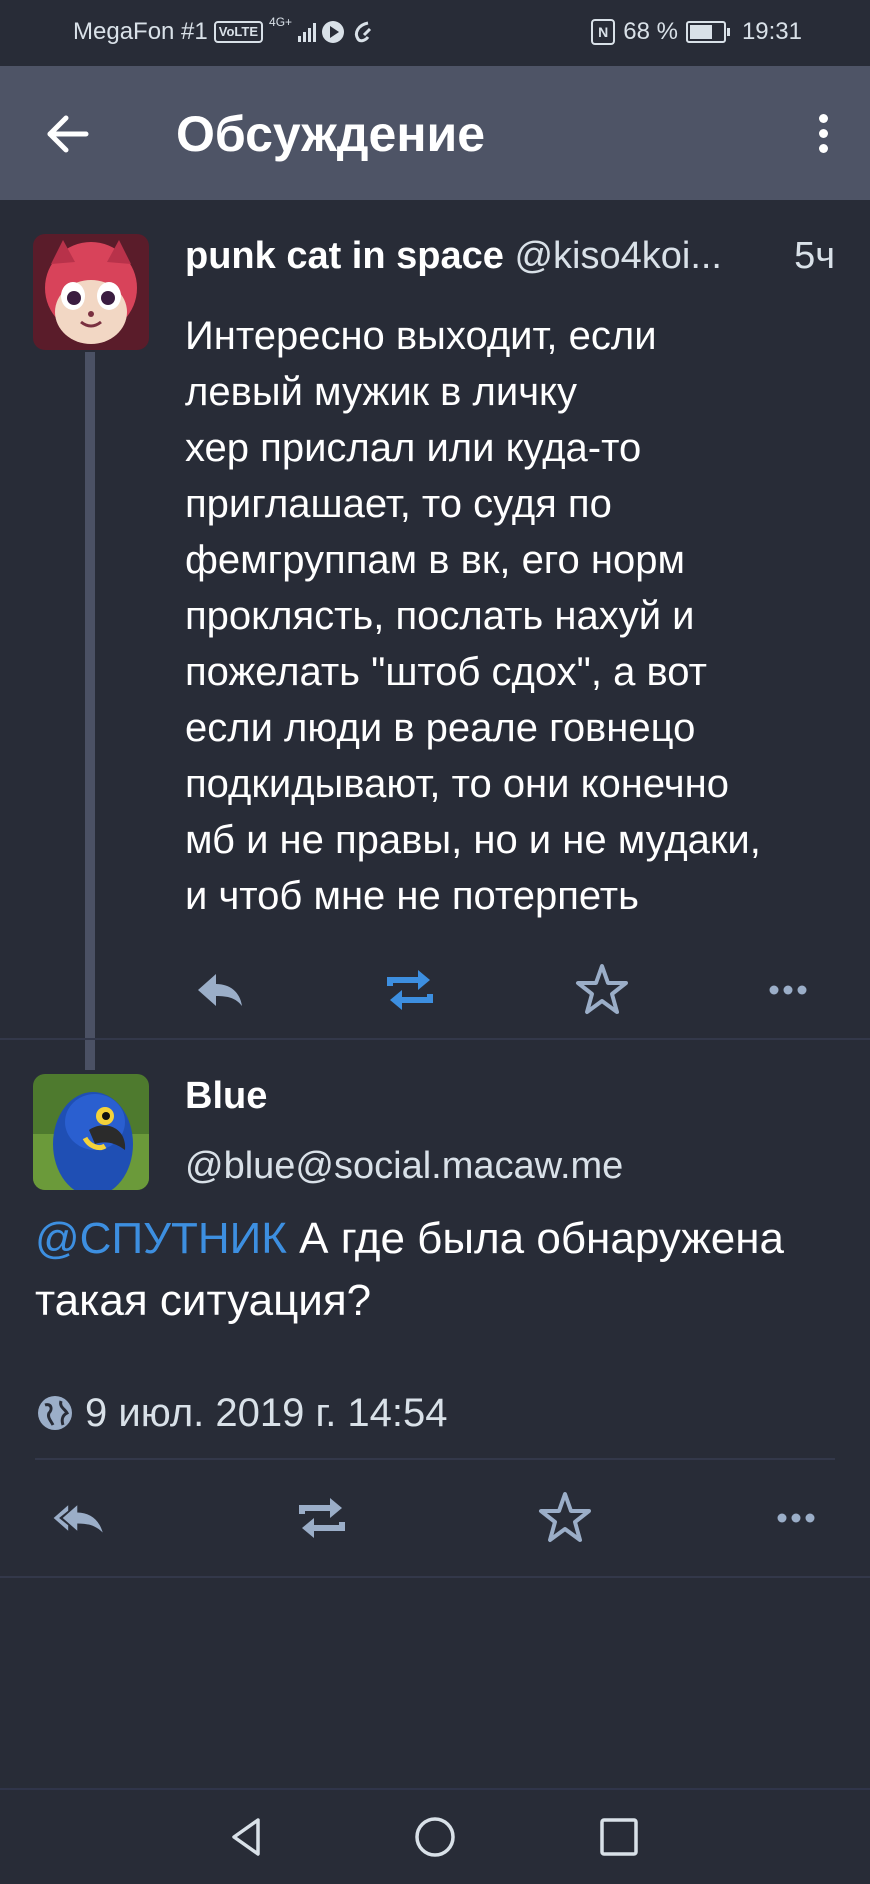  I want to click on battery-icon, so click(707, 32).